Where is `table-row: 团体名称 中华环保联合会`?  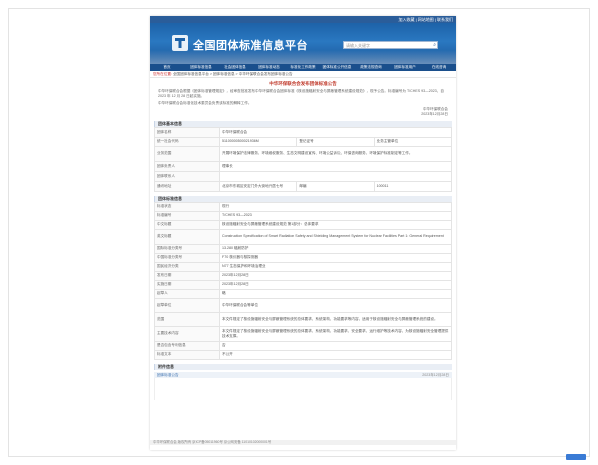 table-row: 团体名称 中华环保联合会 is located at coordinates (303, 132).